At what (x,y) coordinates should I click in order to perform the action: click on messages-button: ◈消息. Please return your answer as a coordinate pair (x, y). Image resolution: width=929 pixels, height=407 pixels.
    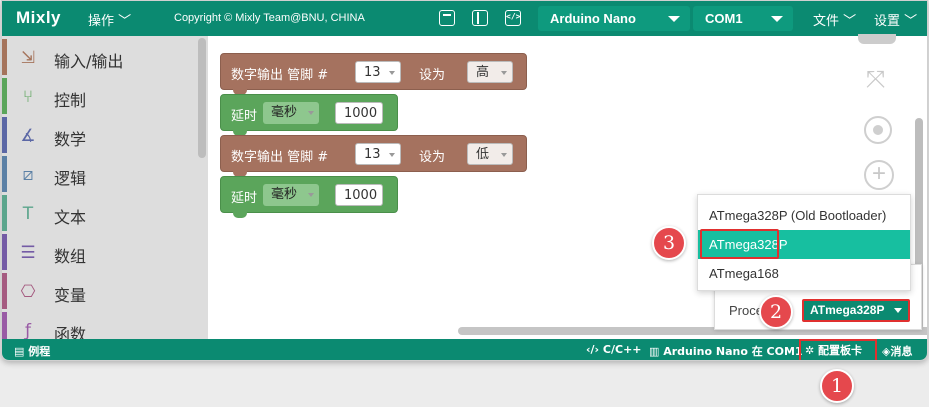
    Looking at the image, I should click on (897, 351).